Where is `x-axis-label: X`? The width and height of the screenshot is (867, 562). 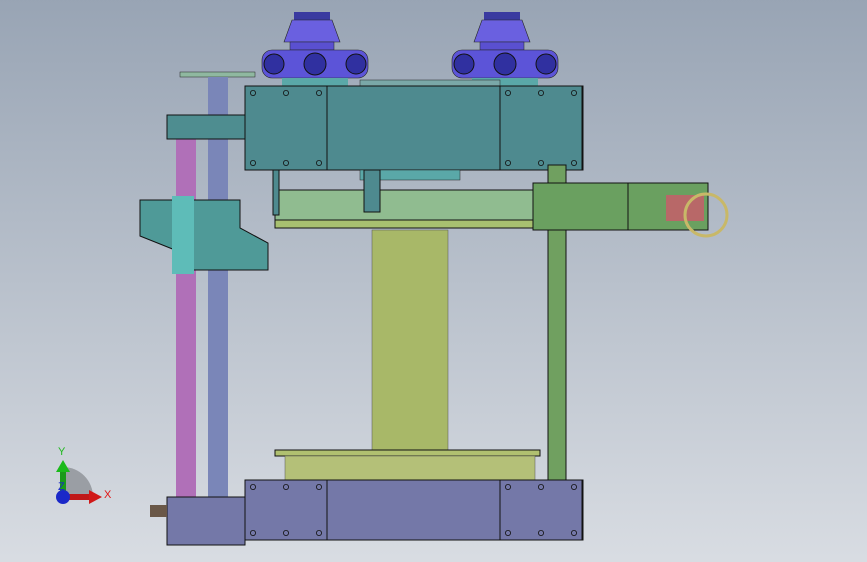 x-axis-label: X is located at coordinates (108, 495).